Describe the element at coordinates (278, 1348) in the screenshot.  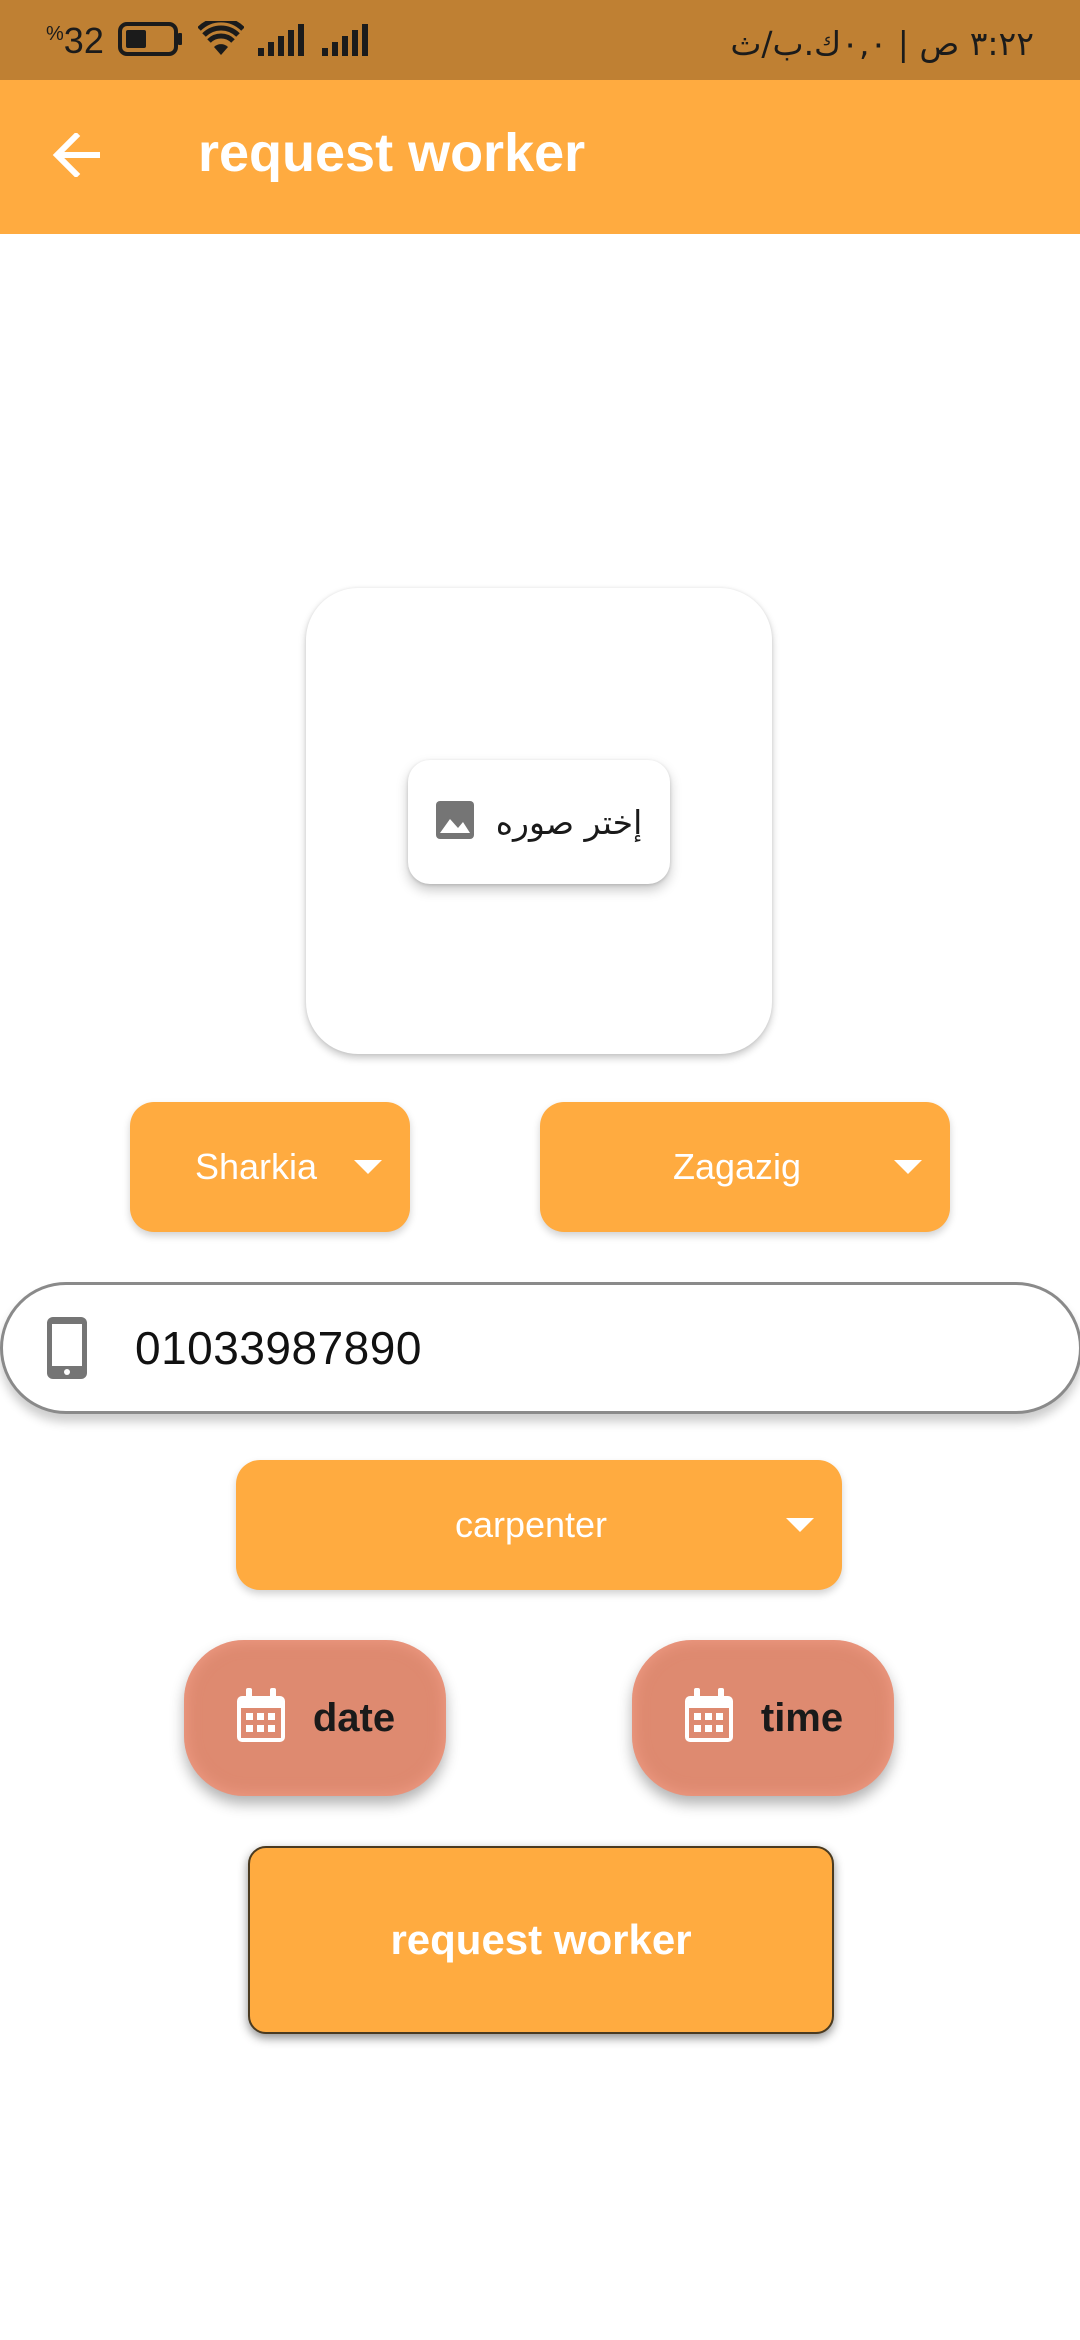
I see `phone-value: 01033987890` at that location.